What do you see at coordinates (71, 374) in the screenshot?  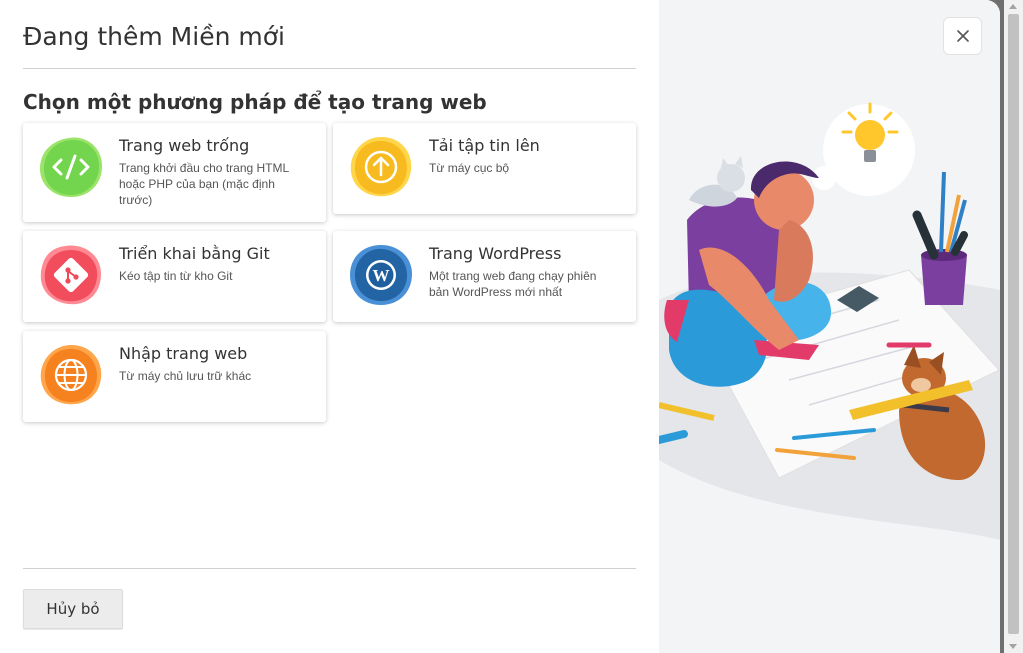 I see `globe-import-icon` at bounding box center [71, 374].